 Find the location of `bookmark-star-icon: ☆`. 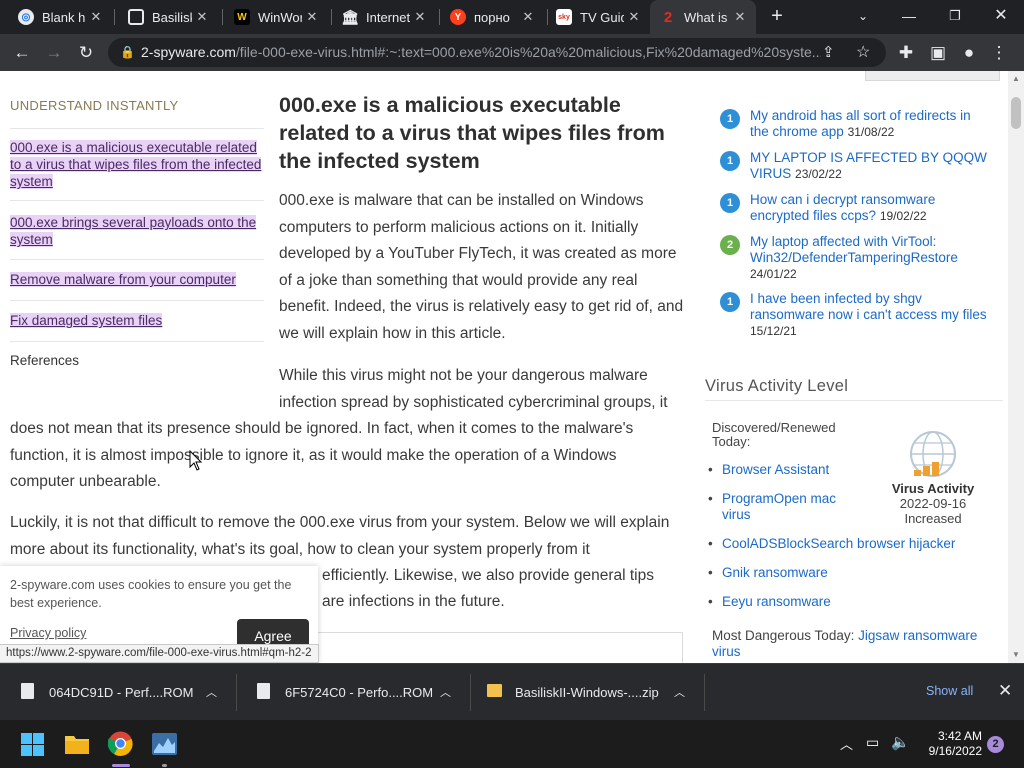

bookmark-star-icon: ☆ is located at coordinates (863, 52).